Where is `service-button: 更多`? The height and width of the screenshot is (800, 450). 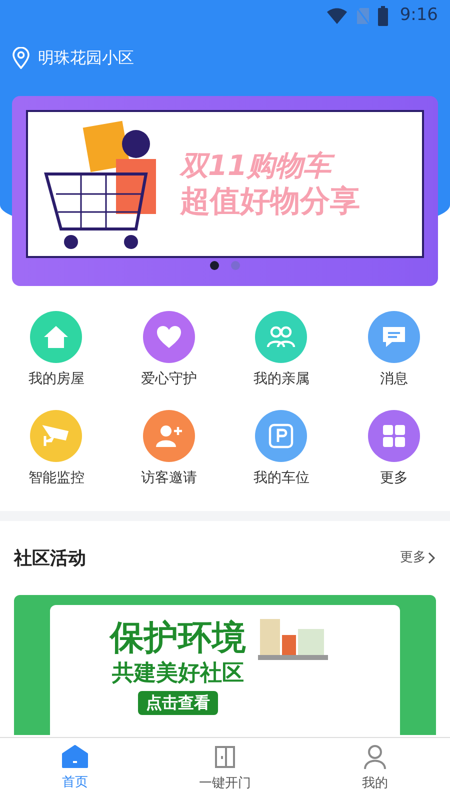
service-button: 更多 is located at coordinates (394, 449).